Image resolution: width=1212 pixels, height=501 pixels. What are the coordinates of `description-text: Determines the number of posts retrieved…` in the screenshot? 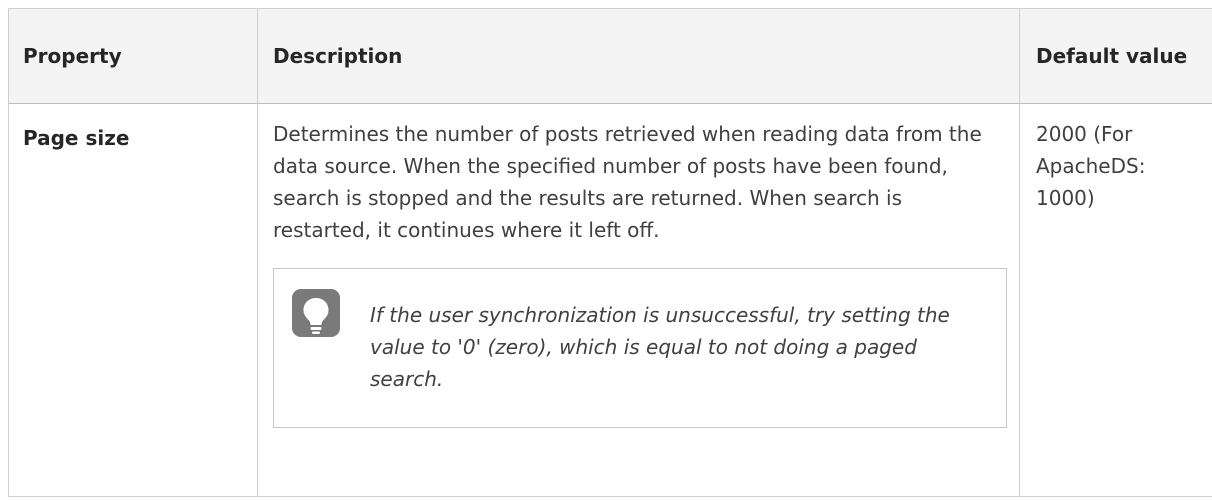 It's located at (627, 182).